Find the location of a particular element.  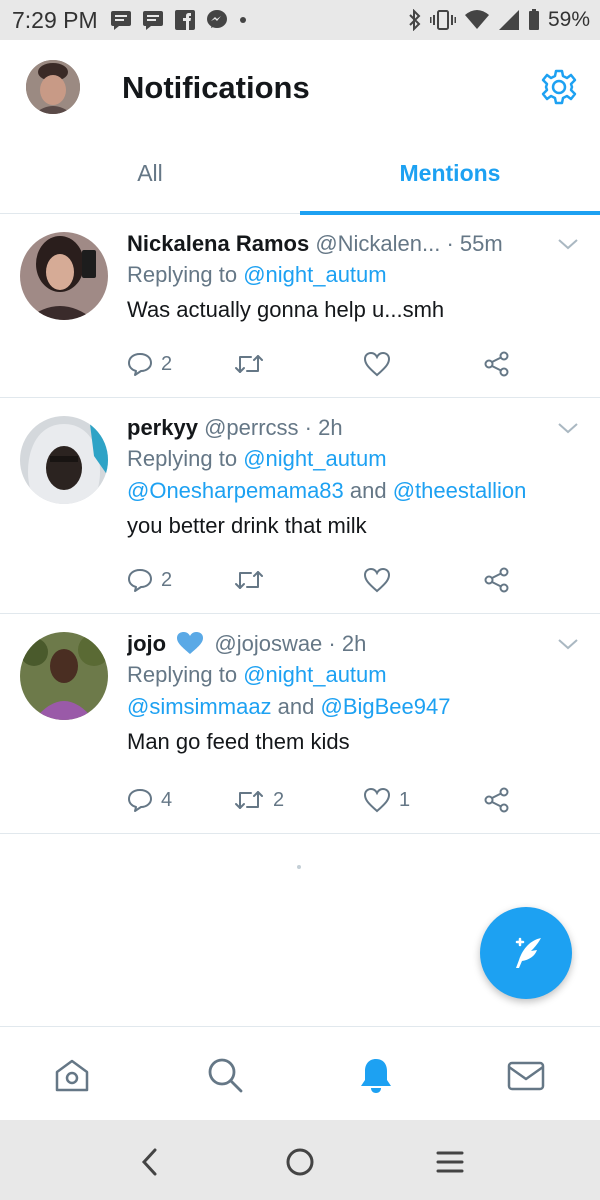

mention-link: @theestallion is located at coordinates (460, 490).